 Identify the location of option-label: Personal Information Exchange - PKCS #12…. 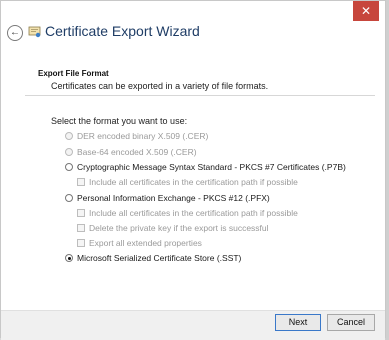
(173, 198).